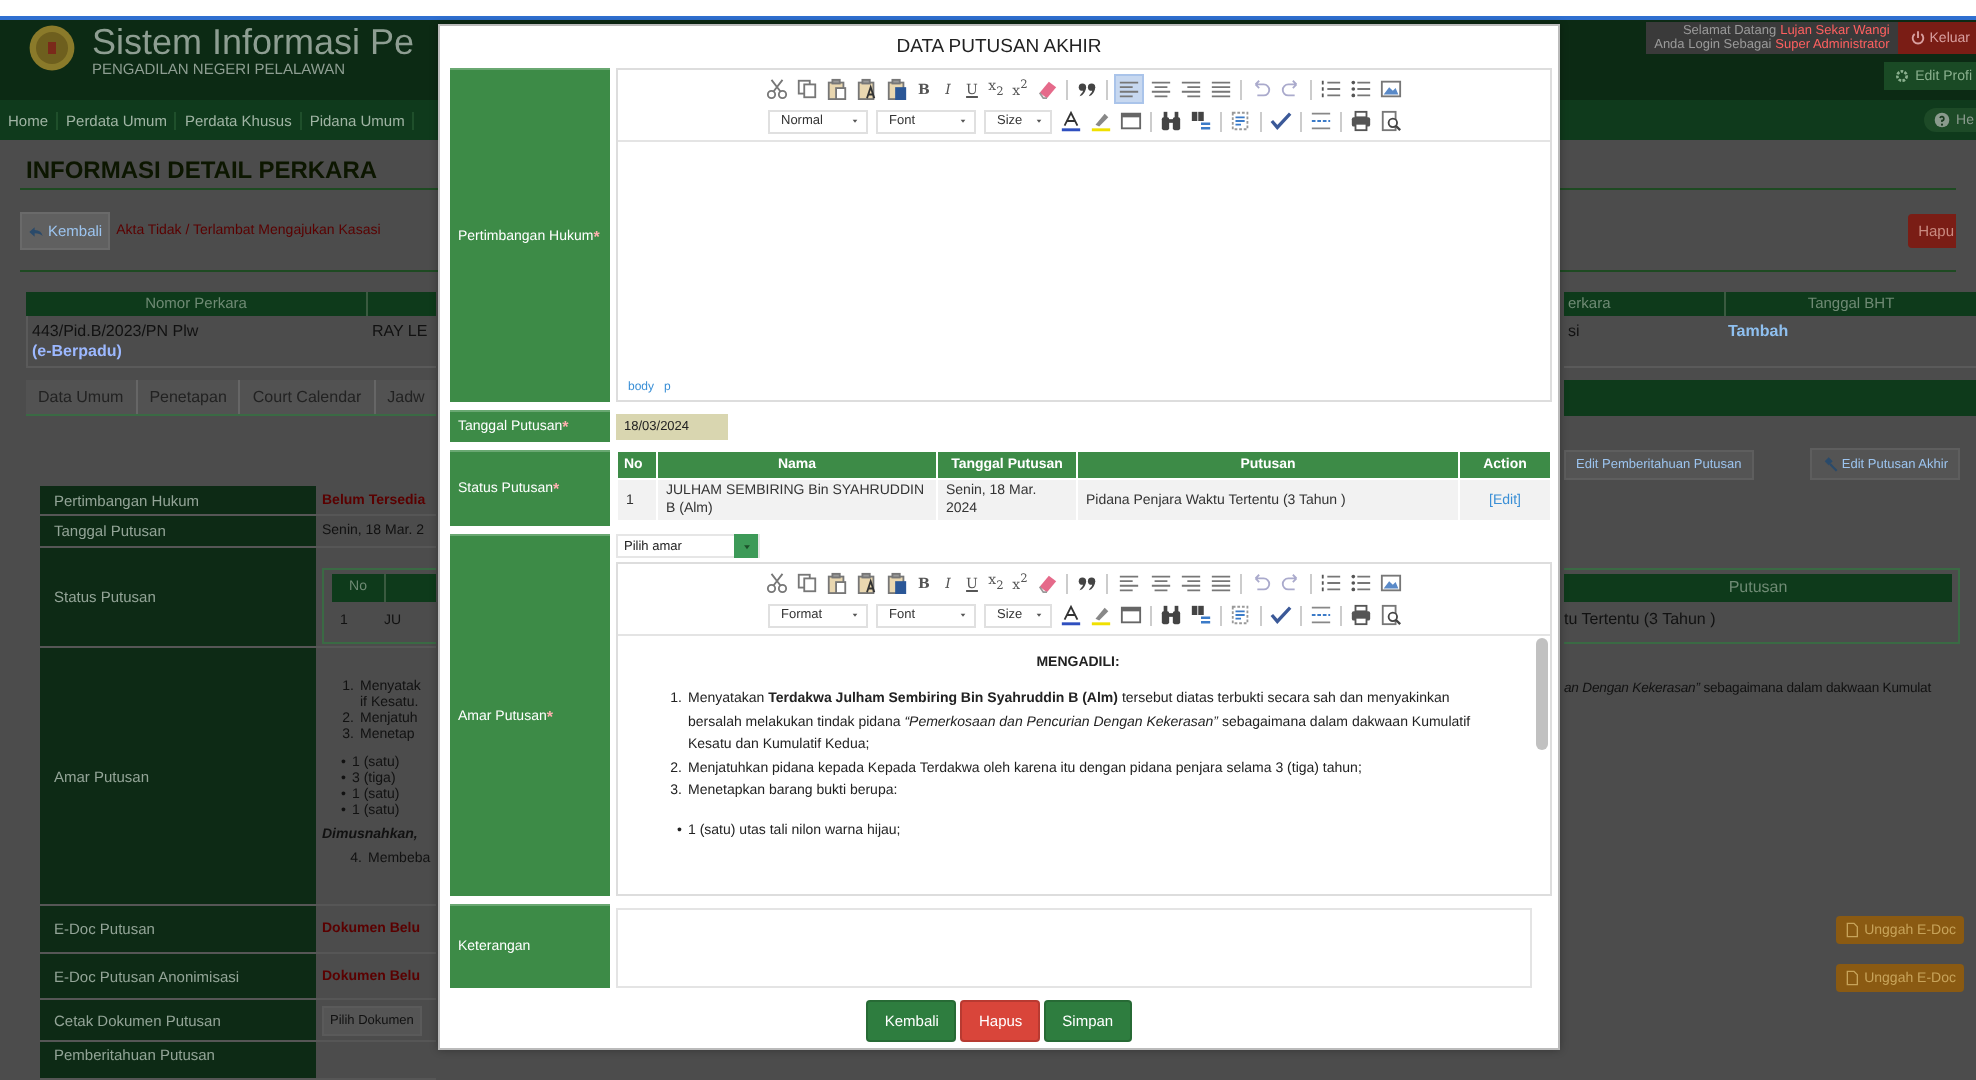 This screenshot has width=1976, height=1080. I want to click on site-title: Sistem Informasi Pe, so click(253, 42).